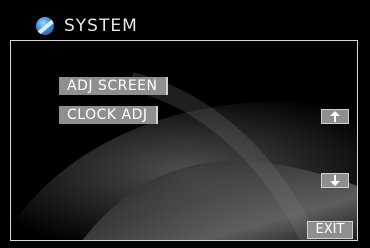  What do you see at coordinates (330, 230) in the screenshot?
I see `exit-button: EXIT` at bounding box center [330, 230].